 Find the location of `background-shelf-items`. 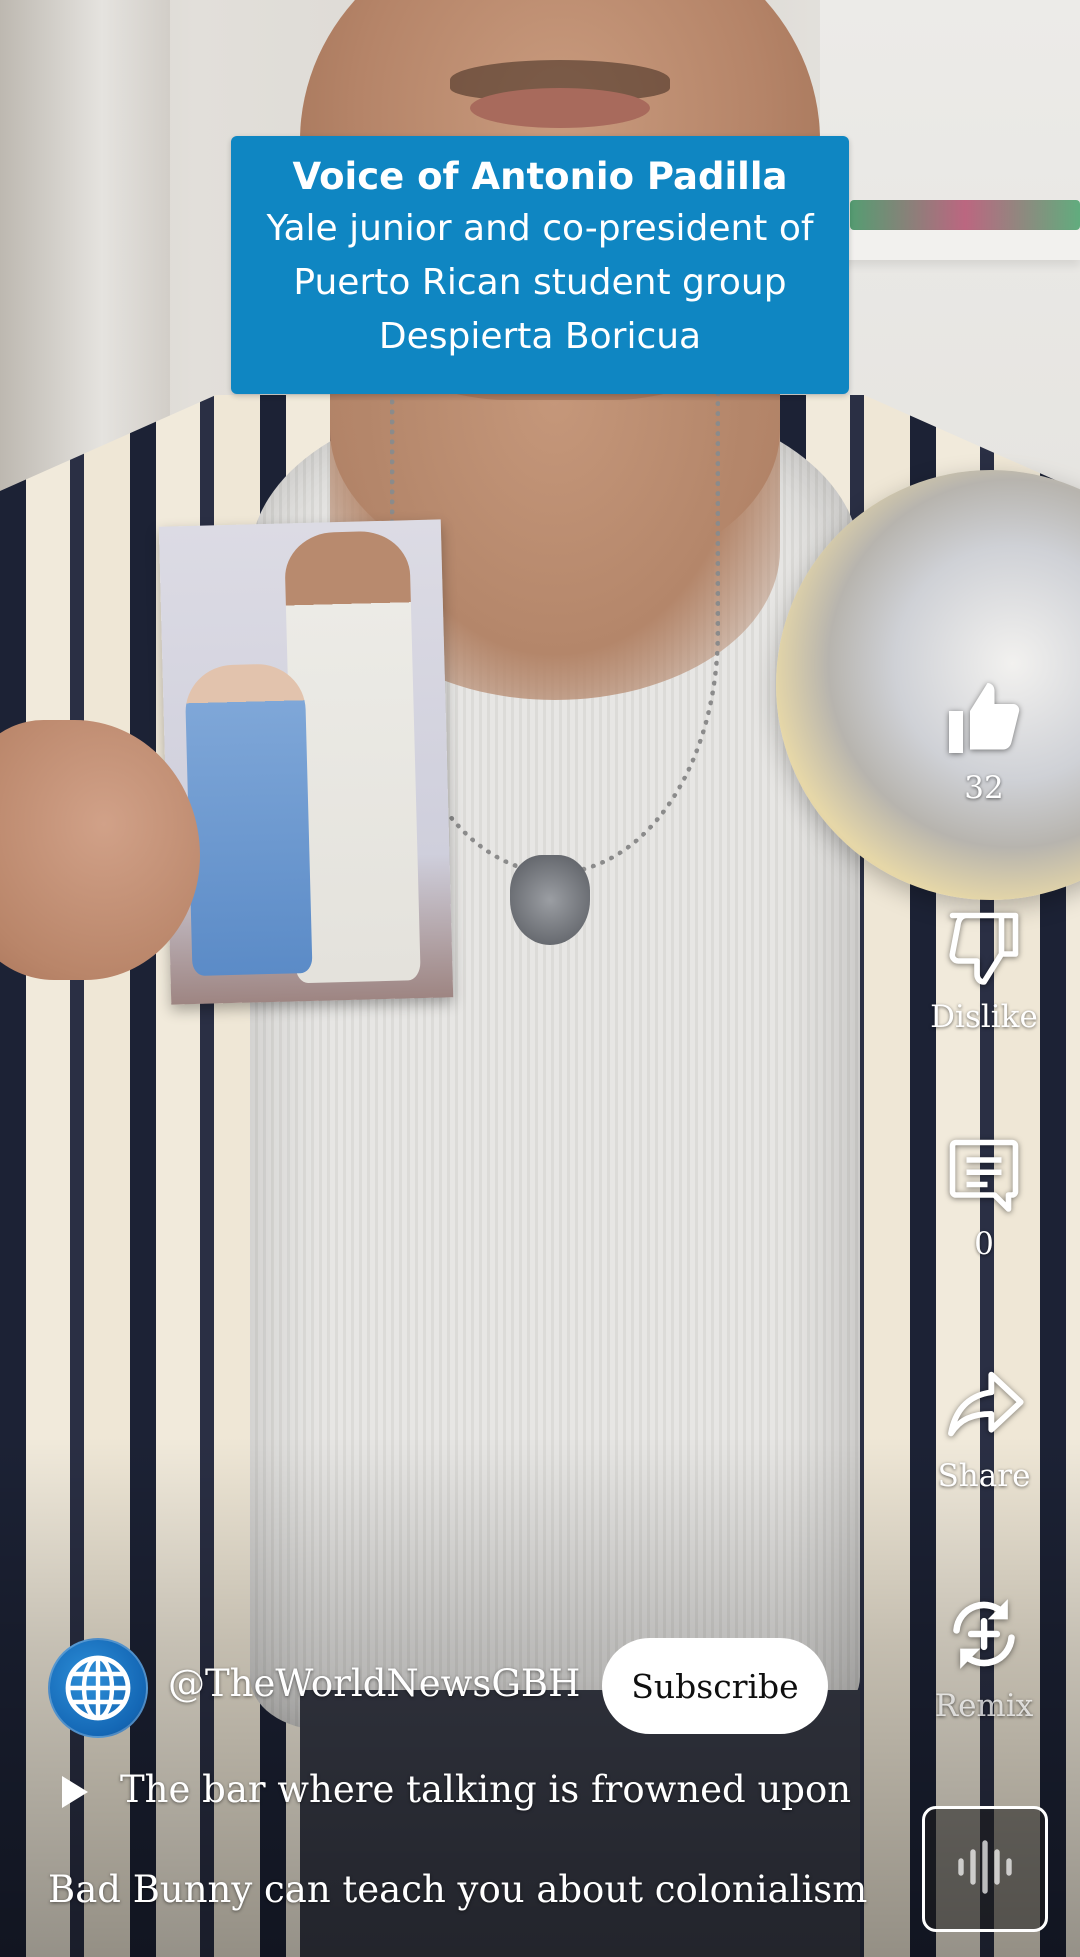

background-shelf-items is located at coordinates (965, 215).